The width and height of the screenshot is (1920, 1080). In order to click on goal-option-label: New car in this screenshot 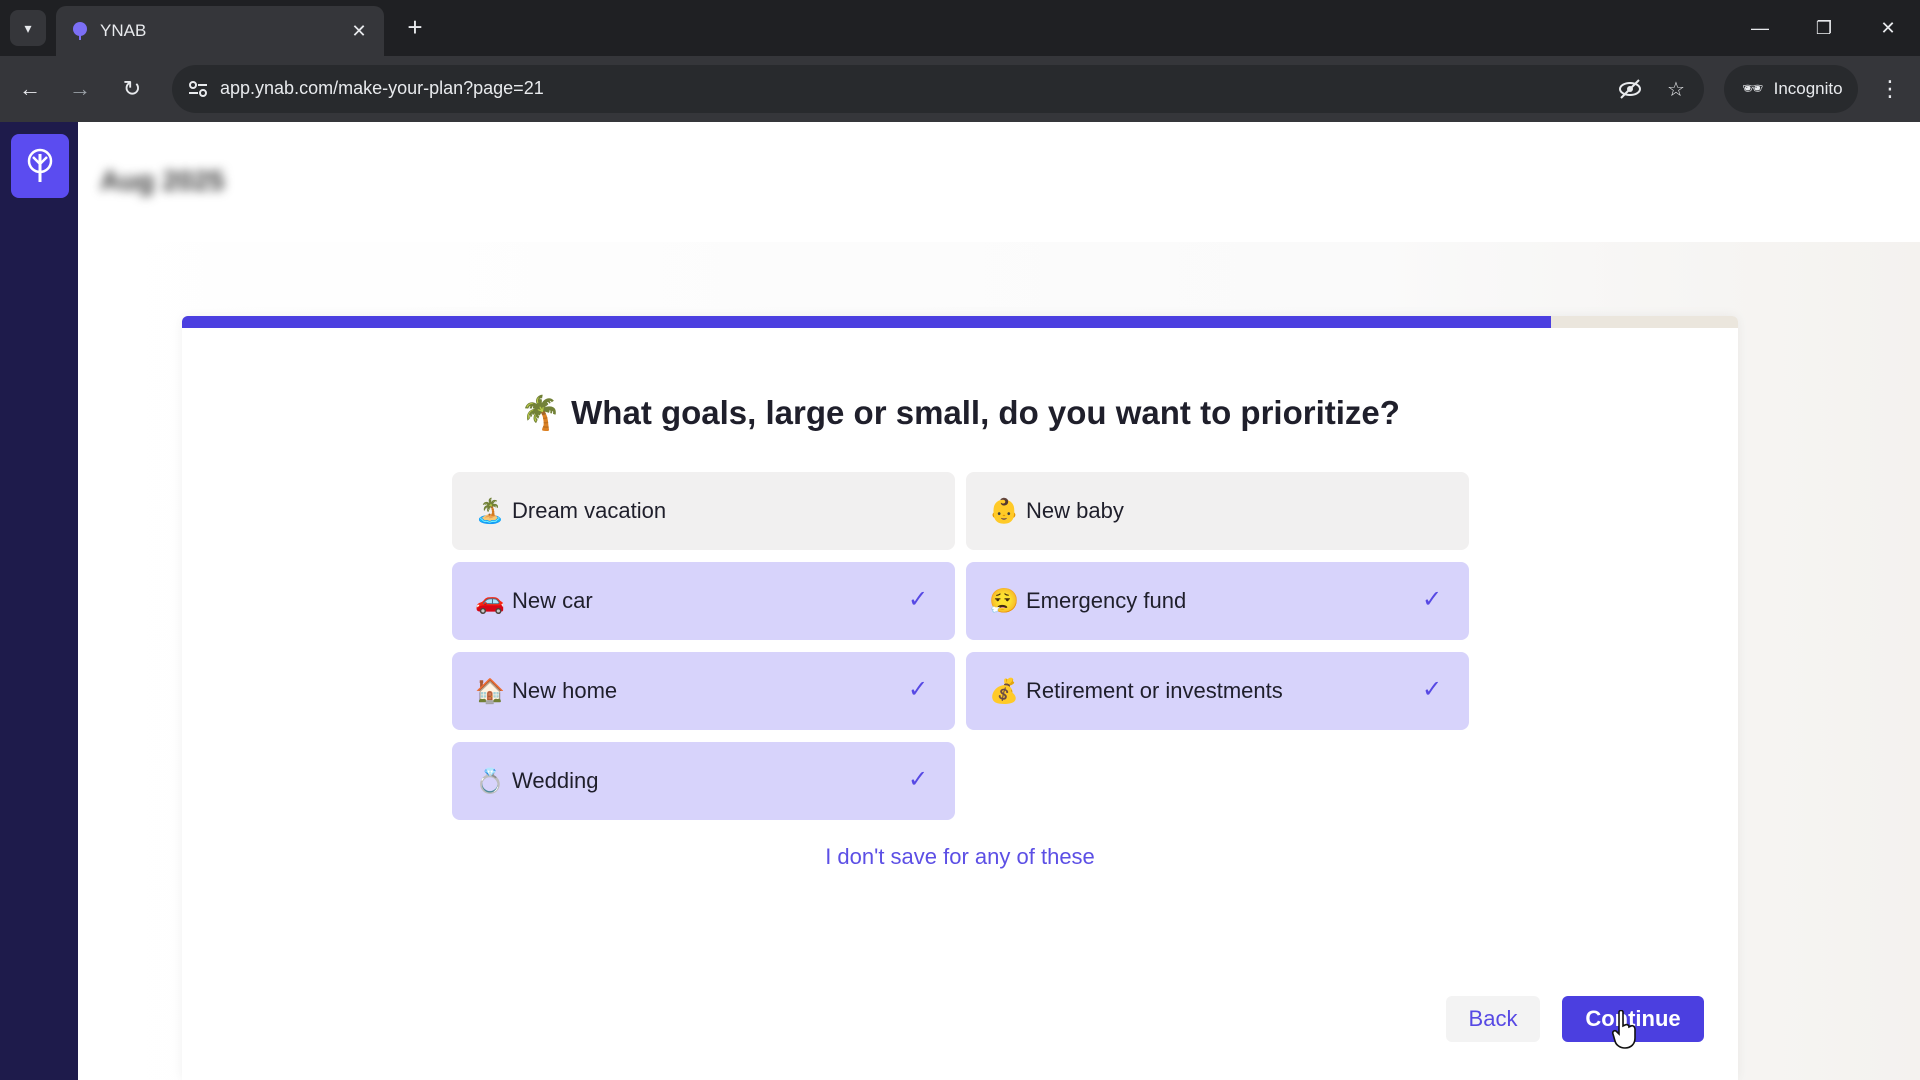, I will do `click(552, 600)`.